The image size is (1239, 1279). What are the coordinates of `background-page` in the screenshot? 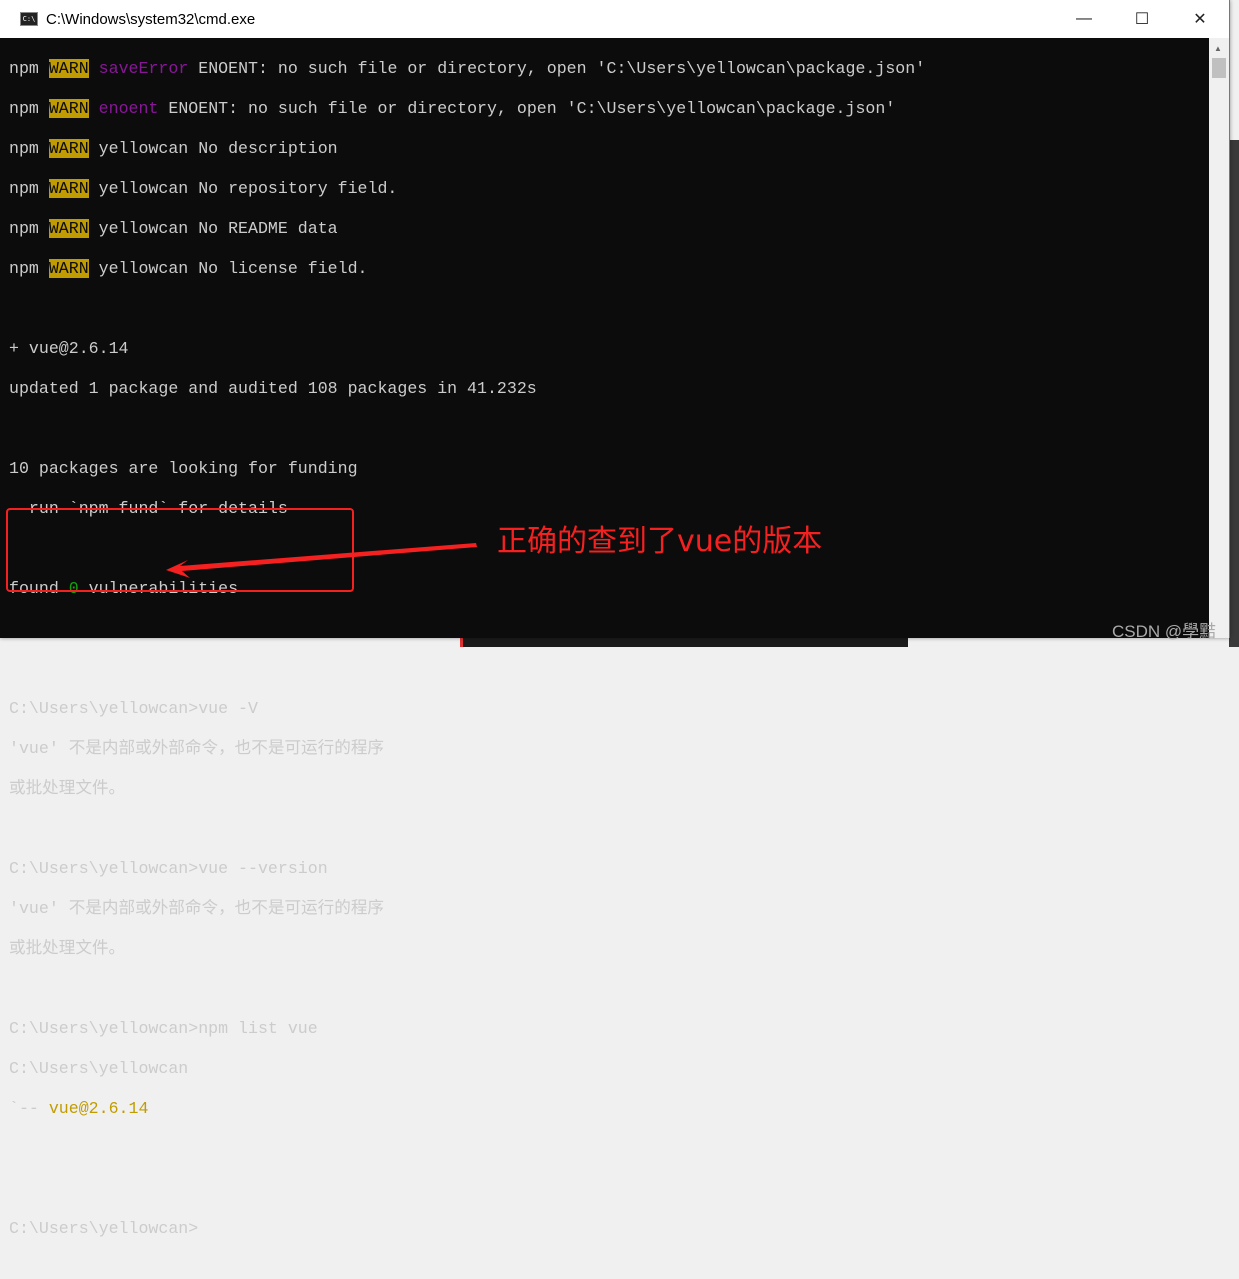 It's located at (1234, 393).